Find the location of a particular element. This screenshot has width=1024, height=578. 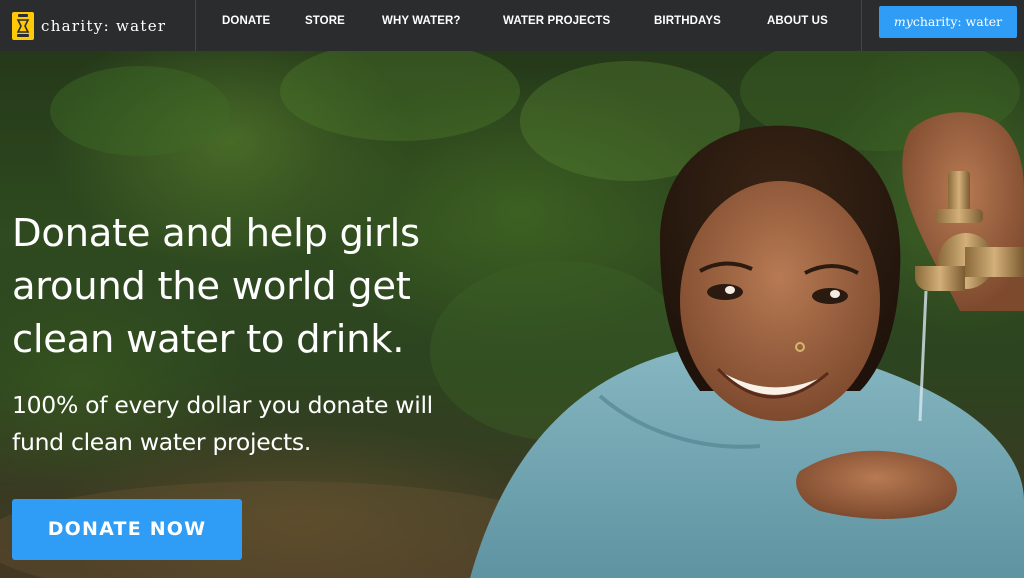

donate-now-button: DONATE NOW is located at coordinates (127, 529).